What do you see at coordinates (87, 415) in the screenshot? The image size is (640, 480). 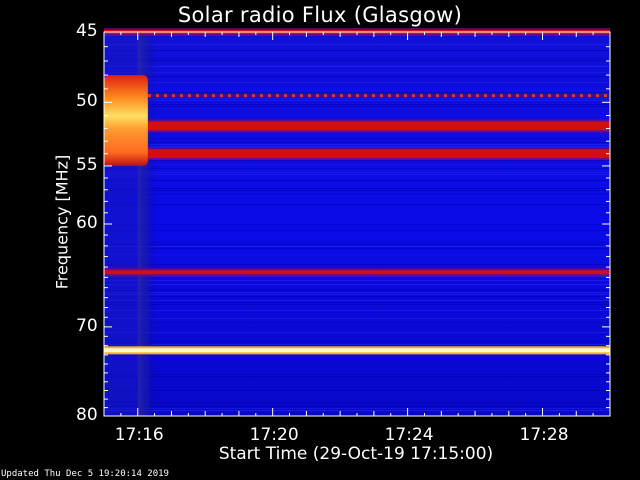 I see `y-tick-label: 80` at bounding box center [87, 415].